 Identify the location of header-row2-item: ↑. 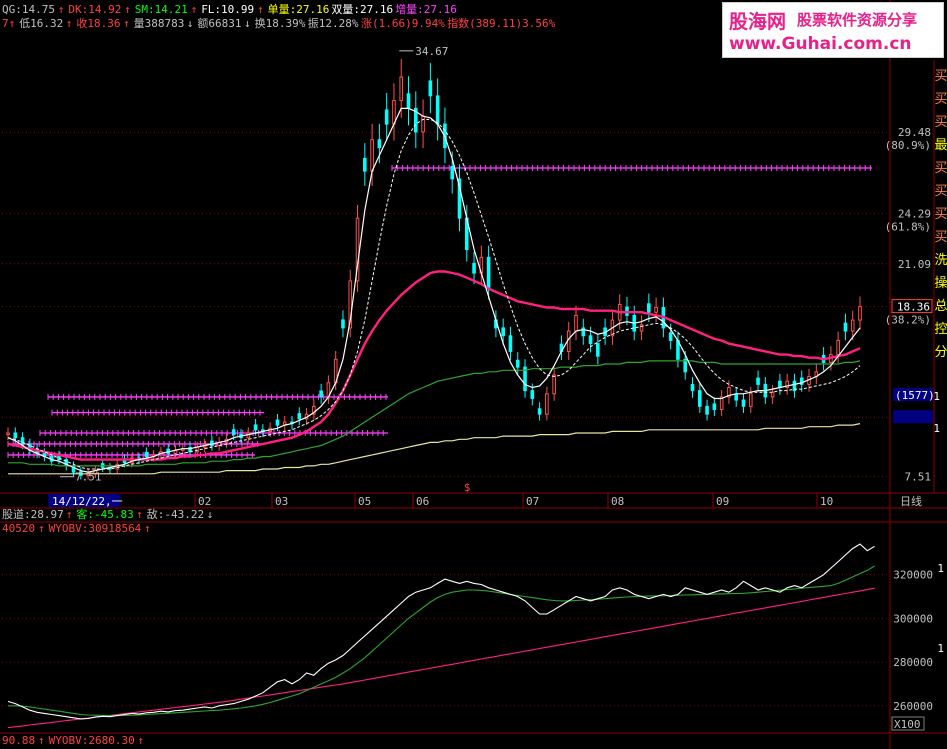
(69, 23).